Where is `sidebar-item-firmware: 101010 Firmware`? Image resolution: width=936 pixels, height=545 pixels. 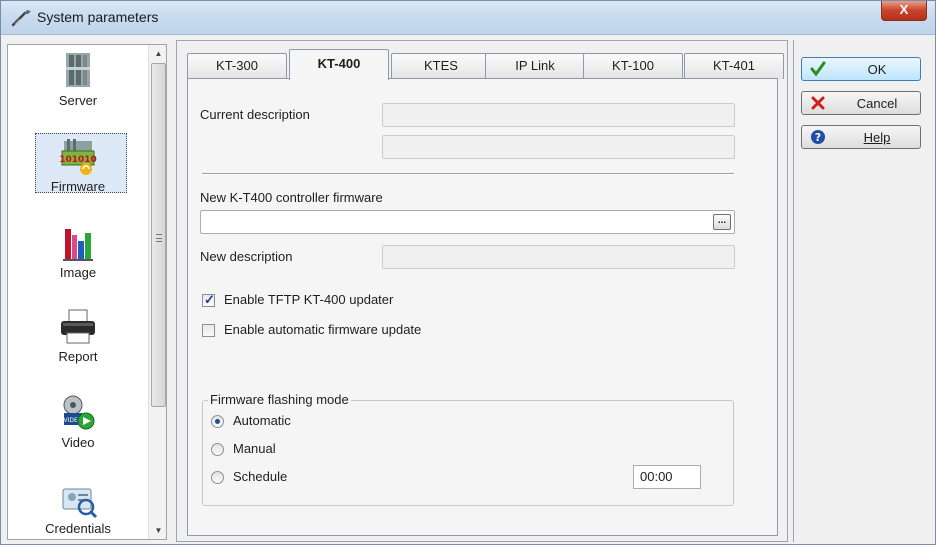 sidebar-item-firmware: 101010 Firmware is located at coordinates (78, 163).